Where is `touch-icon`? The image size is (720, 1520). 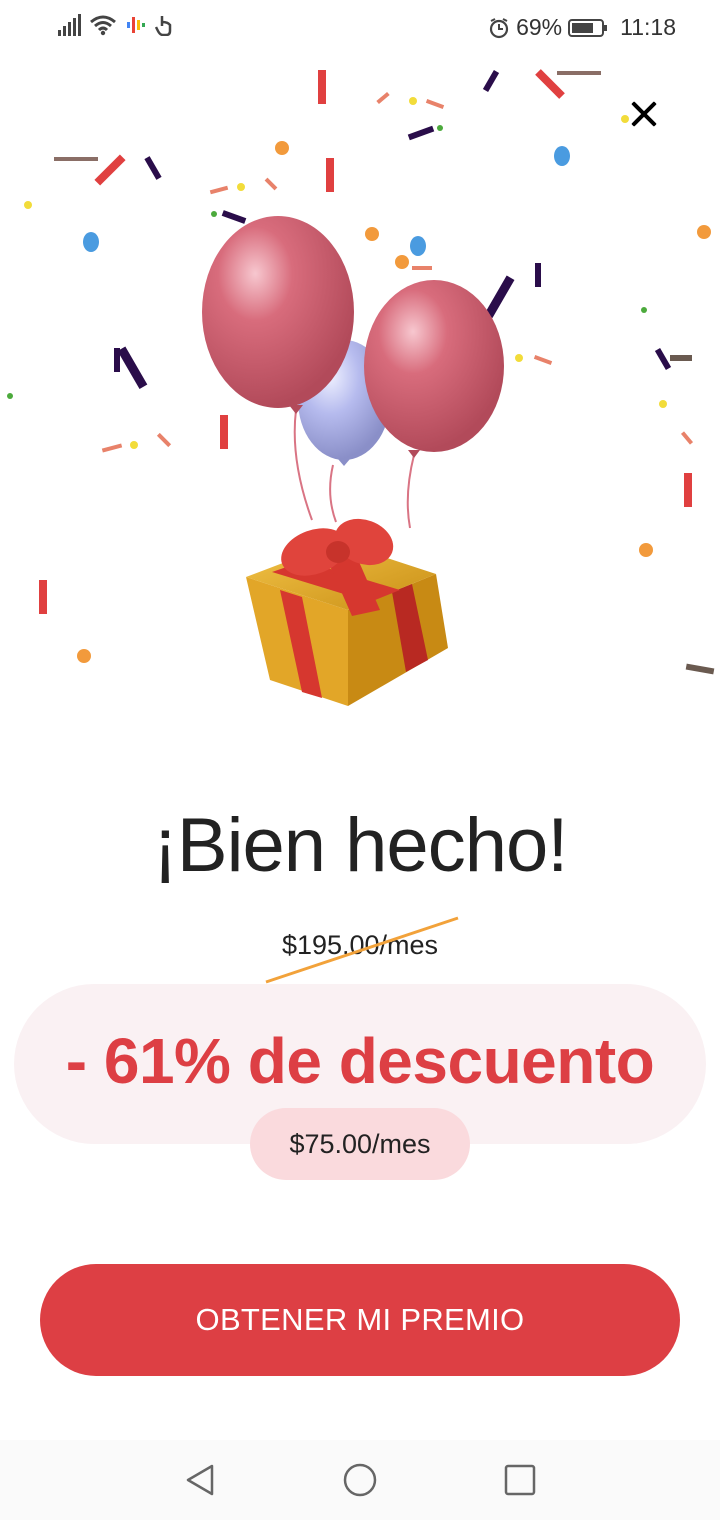
touch-icon is located at coordinates (163, 26).